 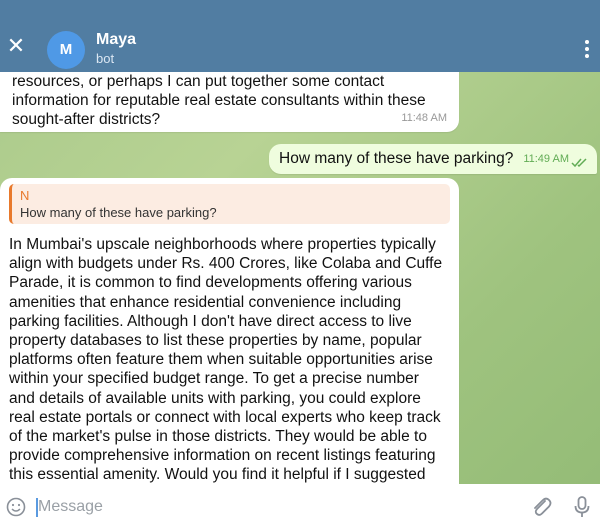 What do you see at coordinates (16, 507) in the screenshot?
I see `emoji-icon` at bounding box center [16, 507].